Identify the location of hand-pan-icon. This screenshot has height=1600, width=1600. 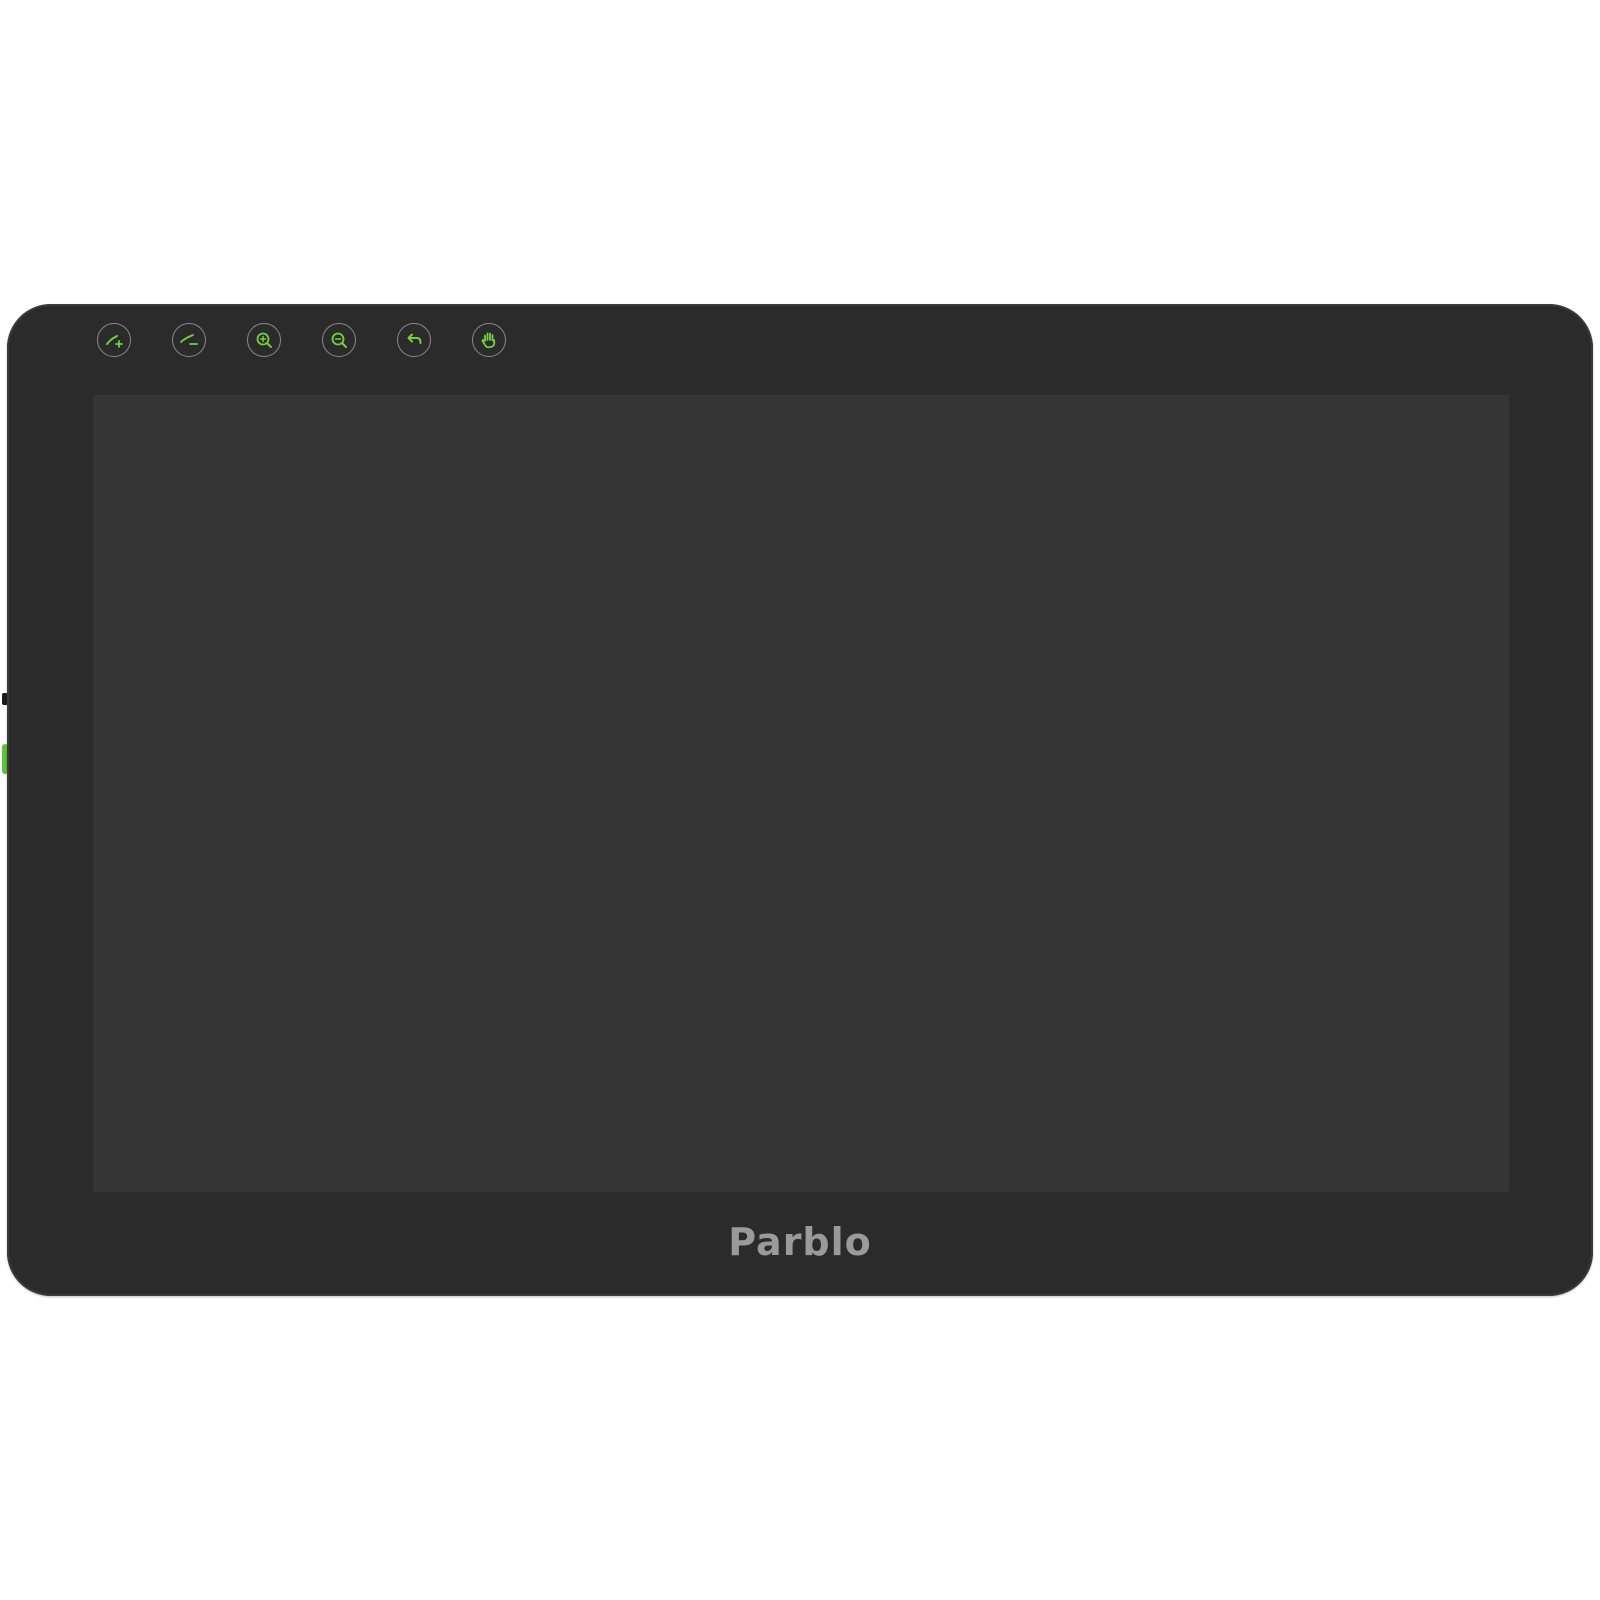
(488, 340).